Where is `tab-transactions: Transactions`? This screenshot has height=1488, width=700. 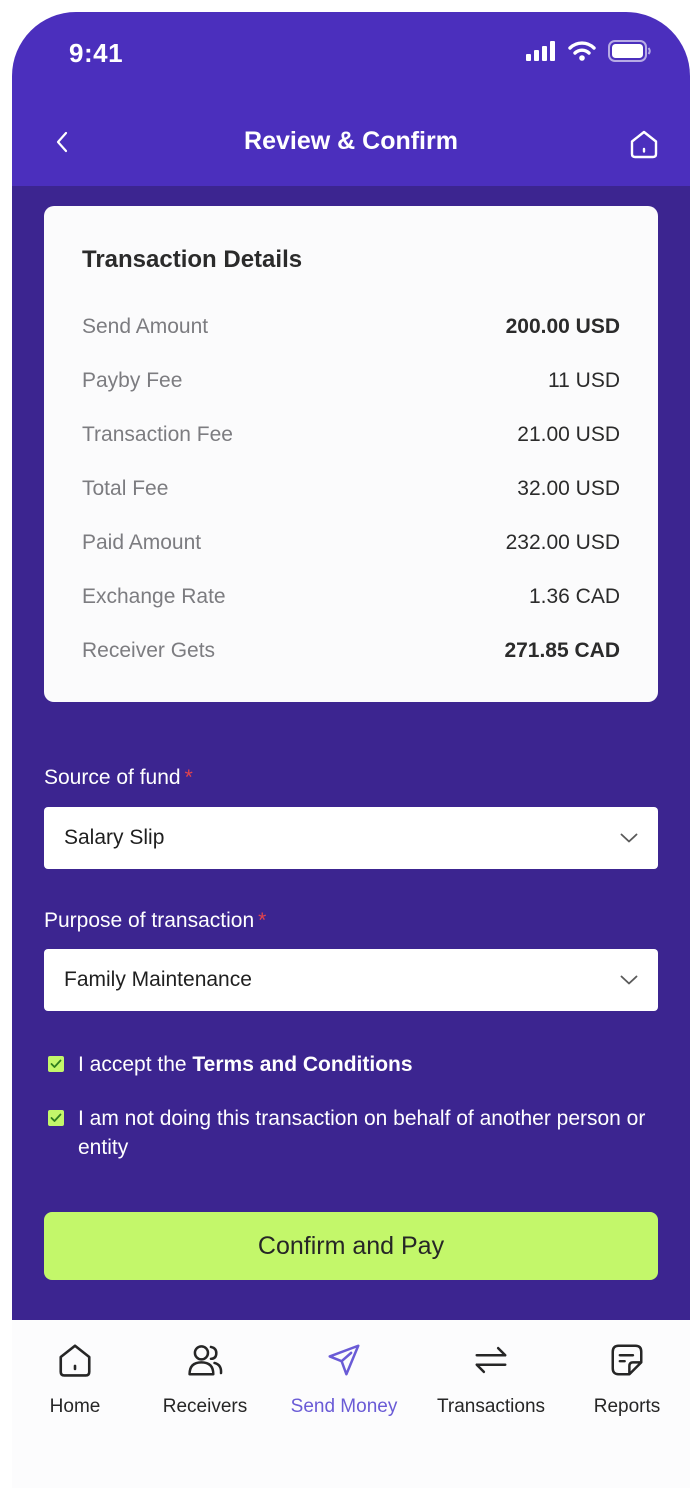 tab-transactions: Transactions is located at coordinates (491, 1378).